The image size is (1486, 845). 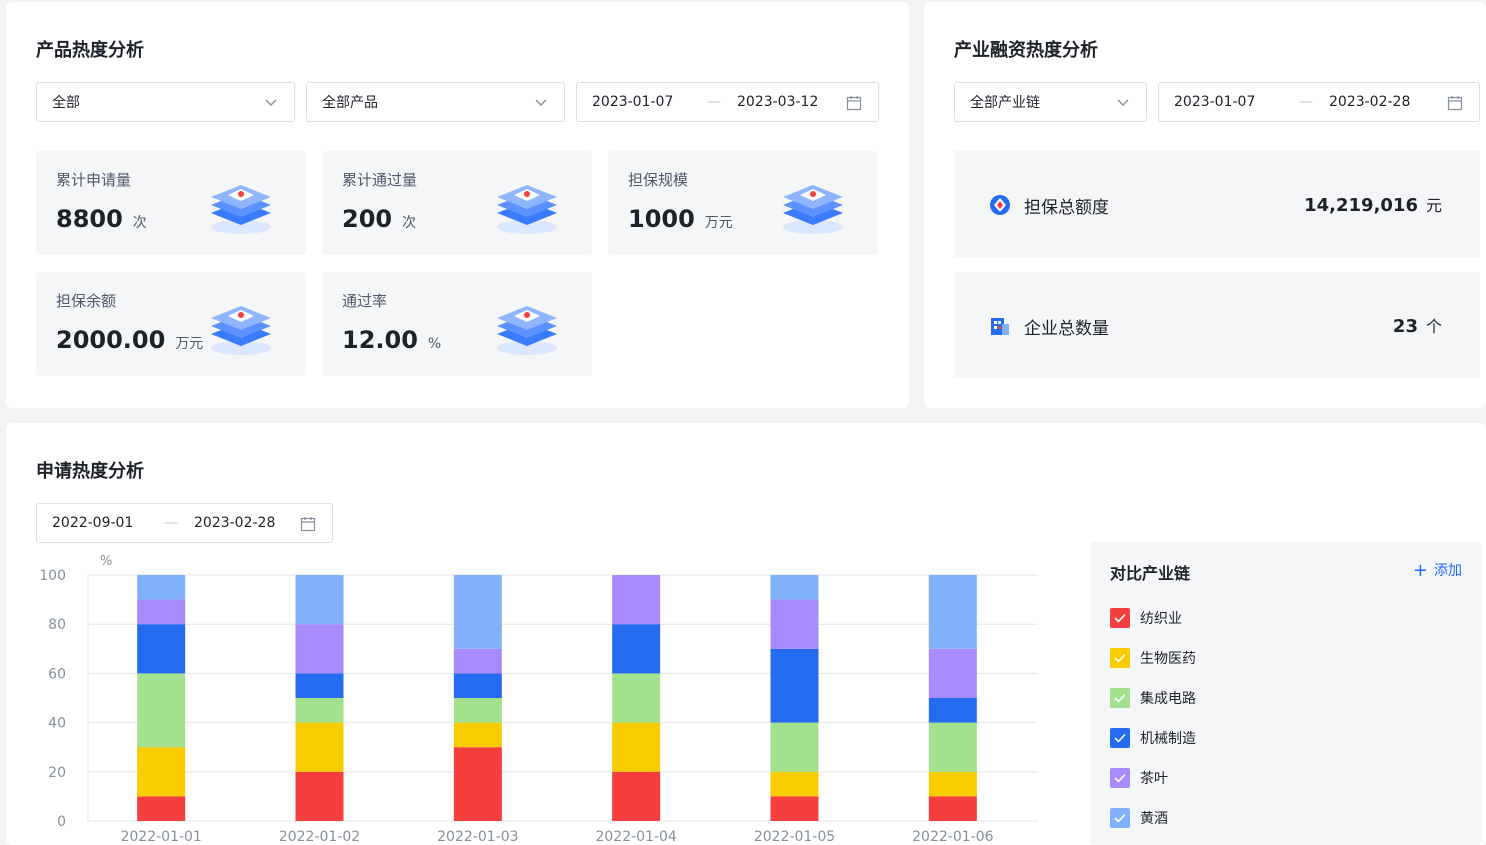 I want to click on stat-value: 200 次, so click(x=379, y=219).